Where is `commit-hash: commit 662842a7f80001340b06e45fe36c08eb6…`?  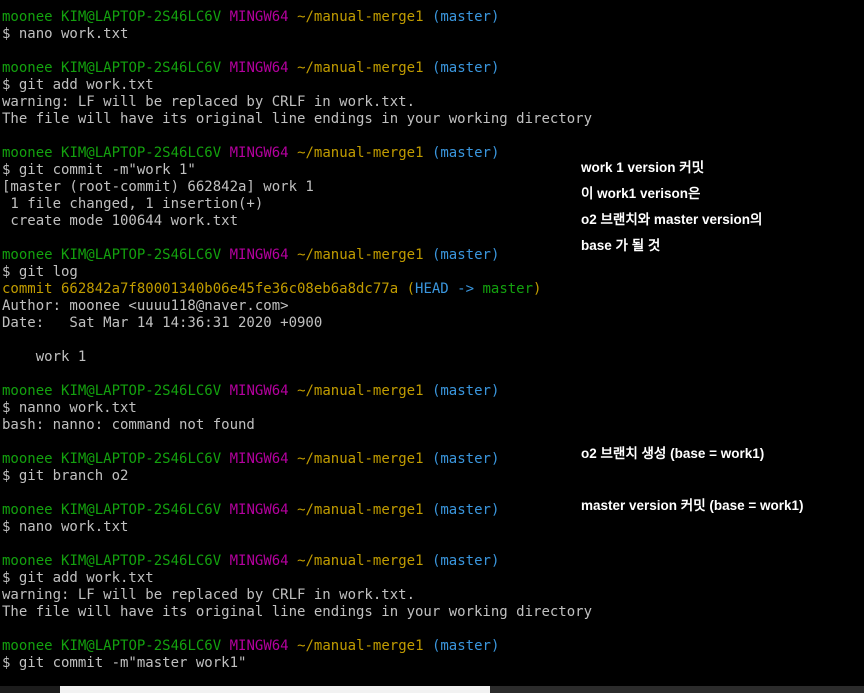 commit-hash: commit 662842a7f80001340b06e45fe36c08eb6… is located at coordinates (200, 289).